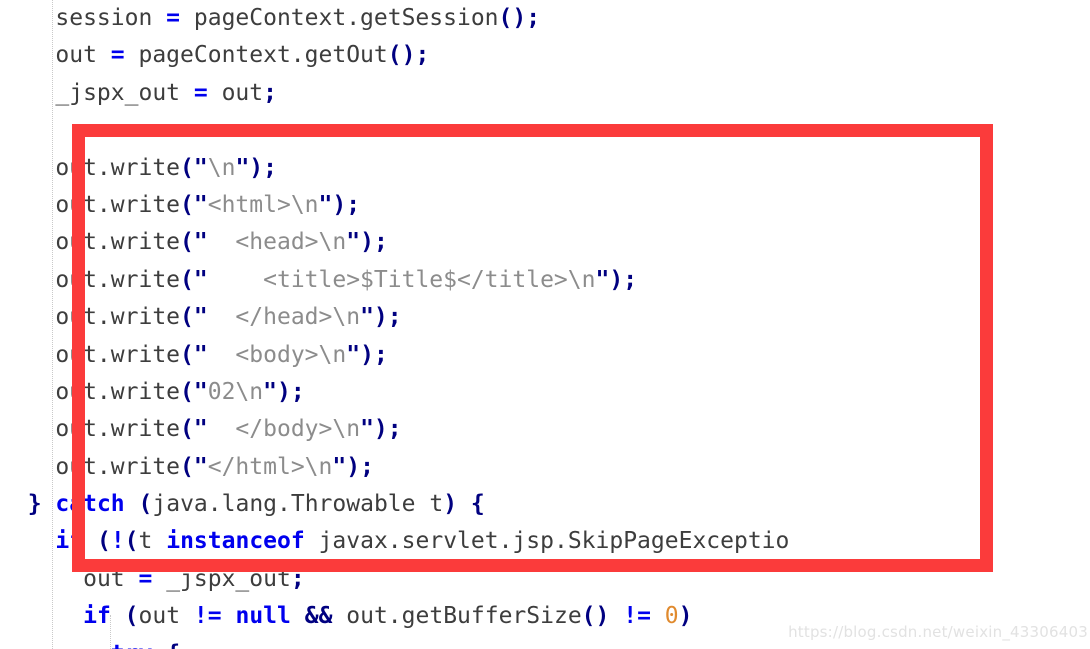 The image size is (1090, 649). What do you see at coordinates (545, 280) in the screenshot?
I see `code-line: out.write(" <title>$Title$</title>\n");` at bounding box center [545, 280].